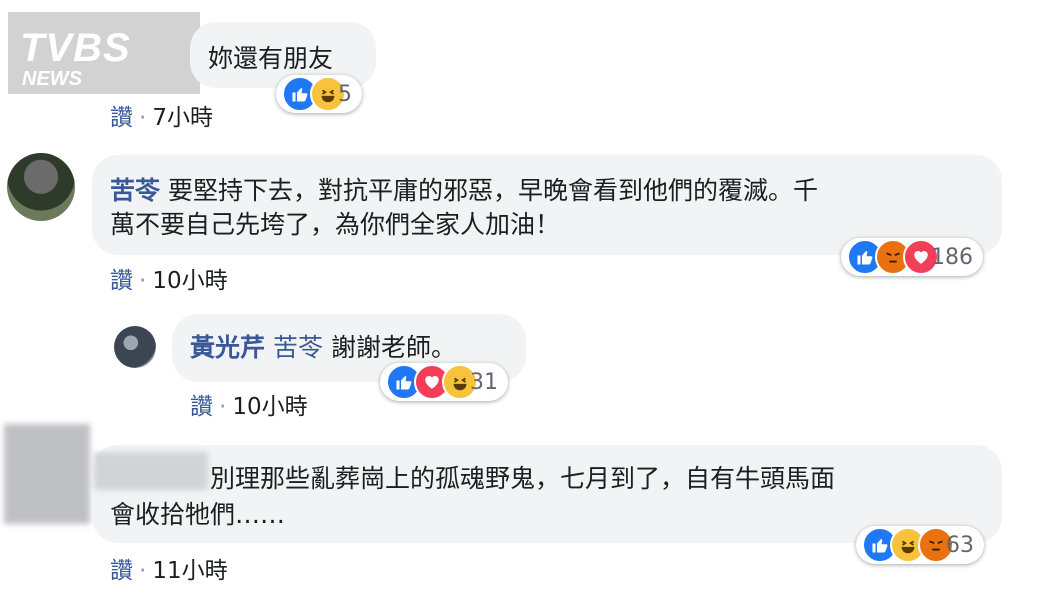  What do you see at coordinates (335, 224) in the screenshot?
I see `comment-line-2b: 萬不要自己先垮了，為你們全家人加油！` at bounding box center [335, 224].